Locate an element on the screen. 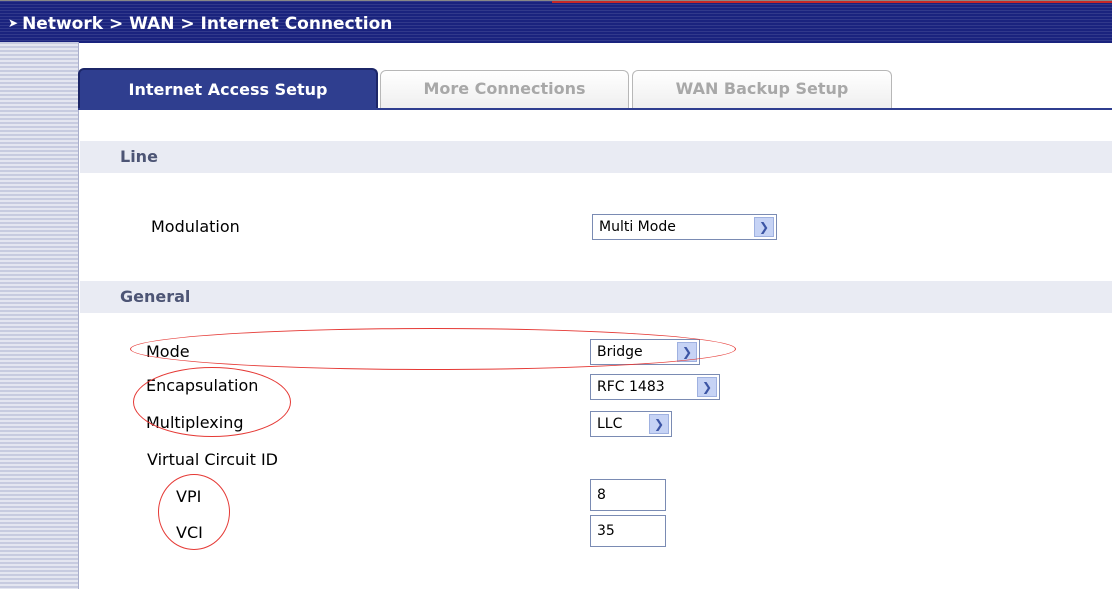 This screenshot has width=1112, height=589. tab-wan-backup-setup: WAN Backup Setup is located at coordinates (762, 89).